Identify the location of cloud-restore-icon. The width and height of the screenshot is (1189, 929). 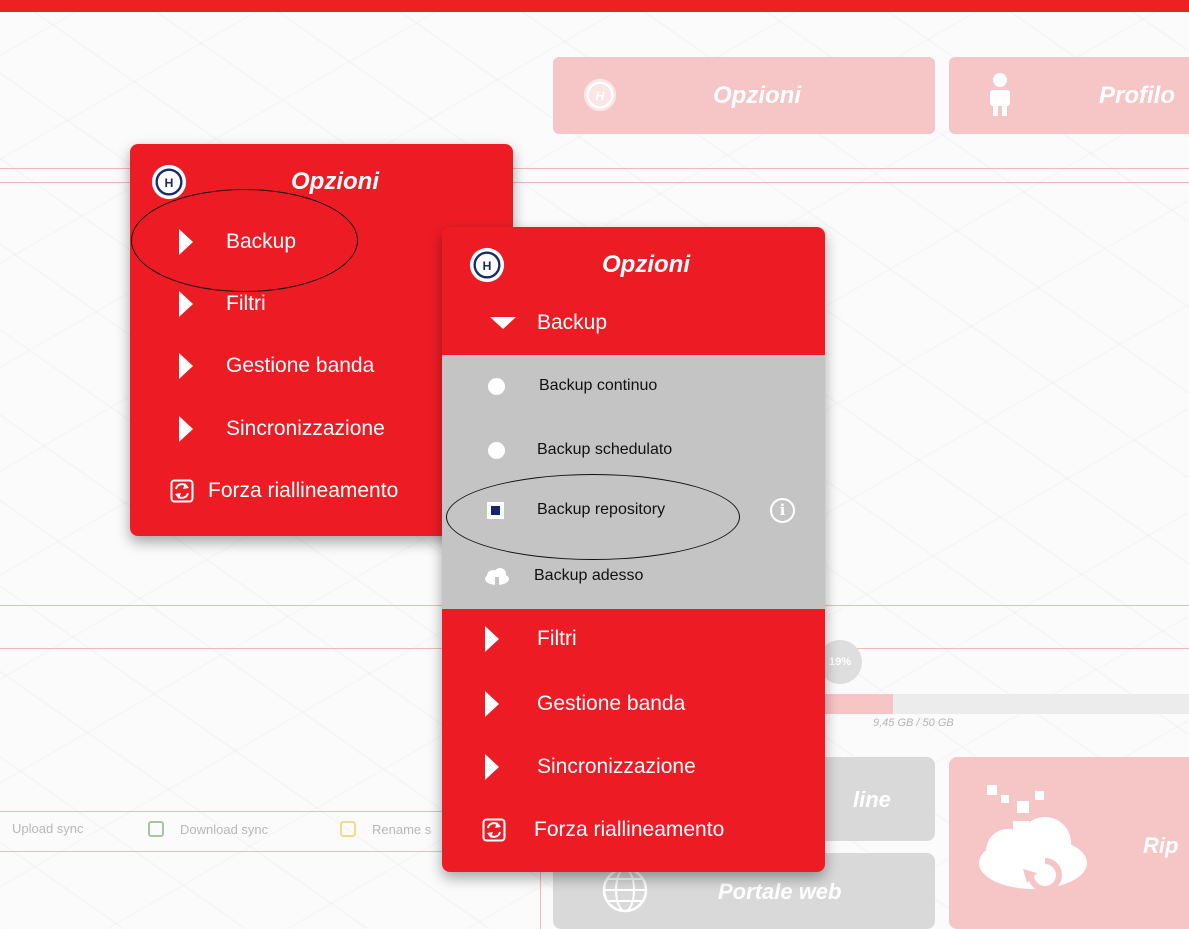
(1033, 838).